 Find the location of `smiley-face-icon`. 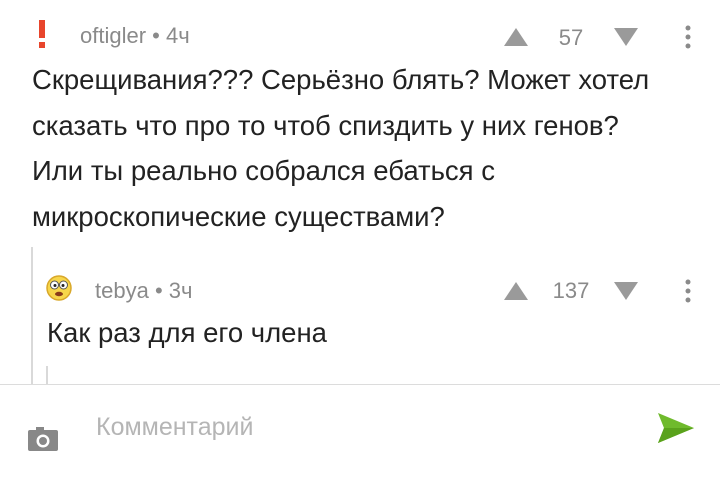

smiley-face-icon is located at coordinates (59, 290).